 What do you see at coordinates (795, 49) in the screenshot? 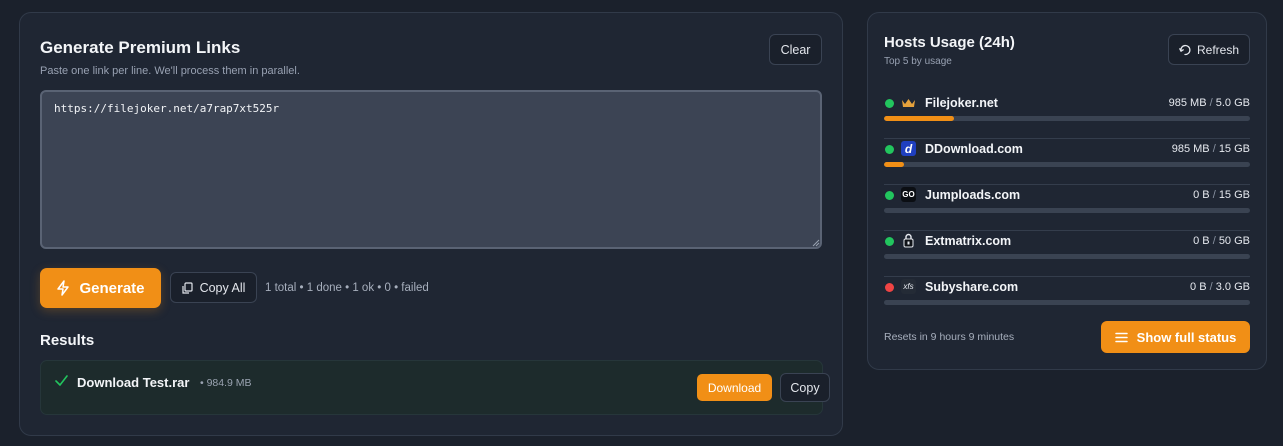
I see `clear-button: Clear` at bounding box center [795, 49].